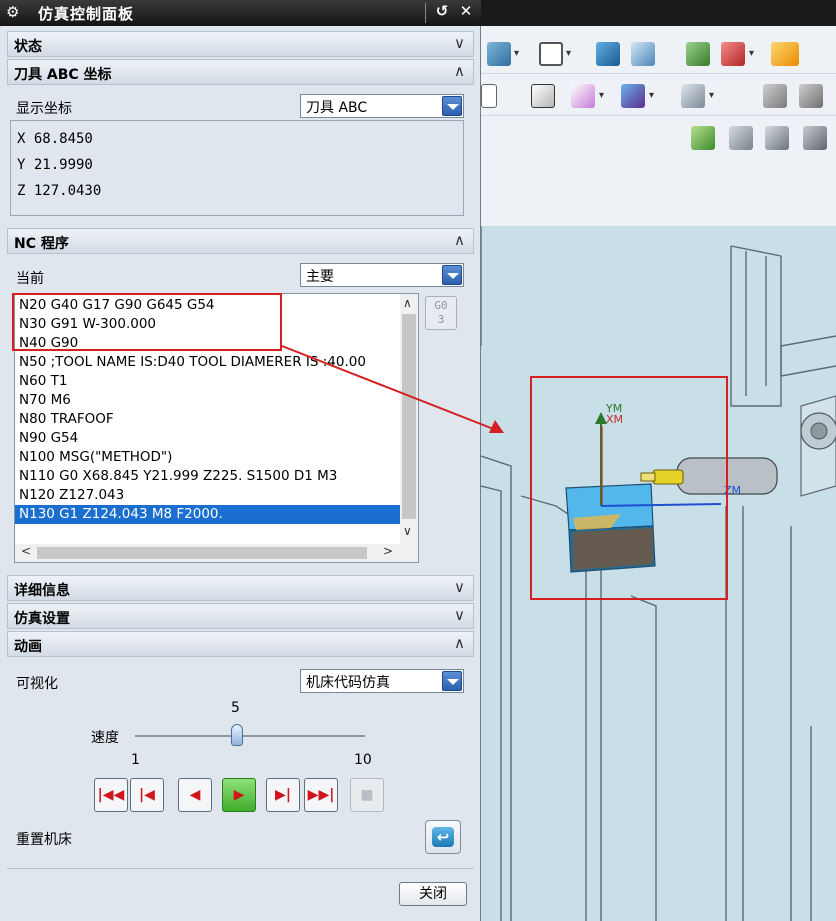 This screenshot has width=836, height=921. Describe the element at coordinates (441, 305) in the screenshot. I see `g0-label: G0` at that location.